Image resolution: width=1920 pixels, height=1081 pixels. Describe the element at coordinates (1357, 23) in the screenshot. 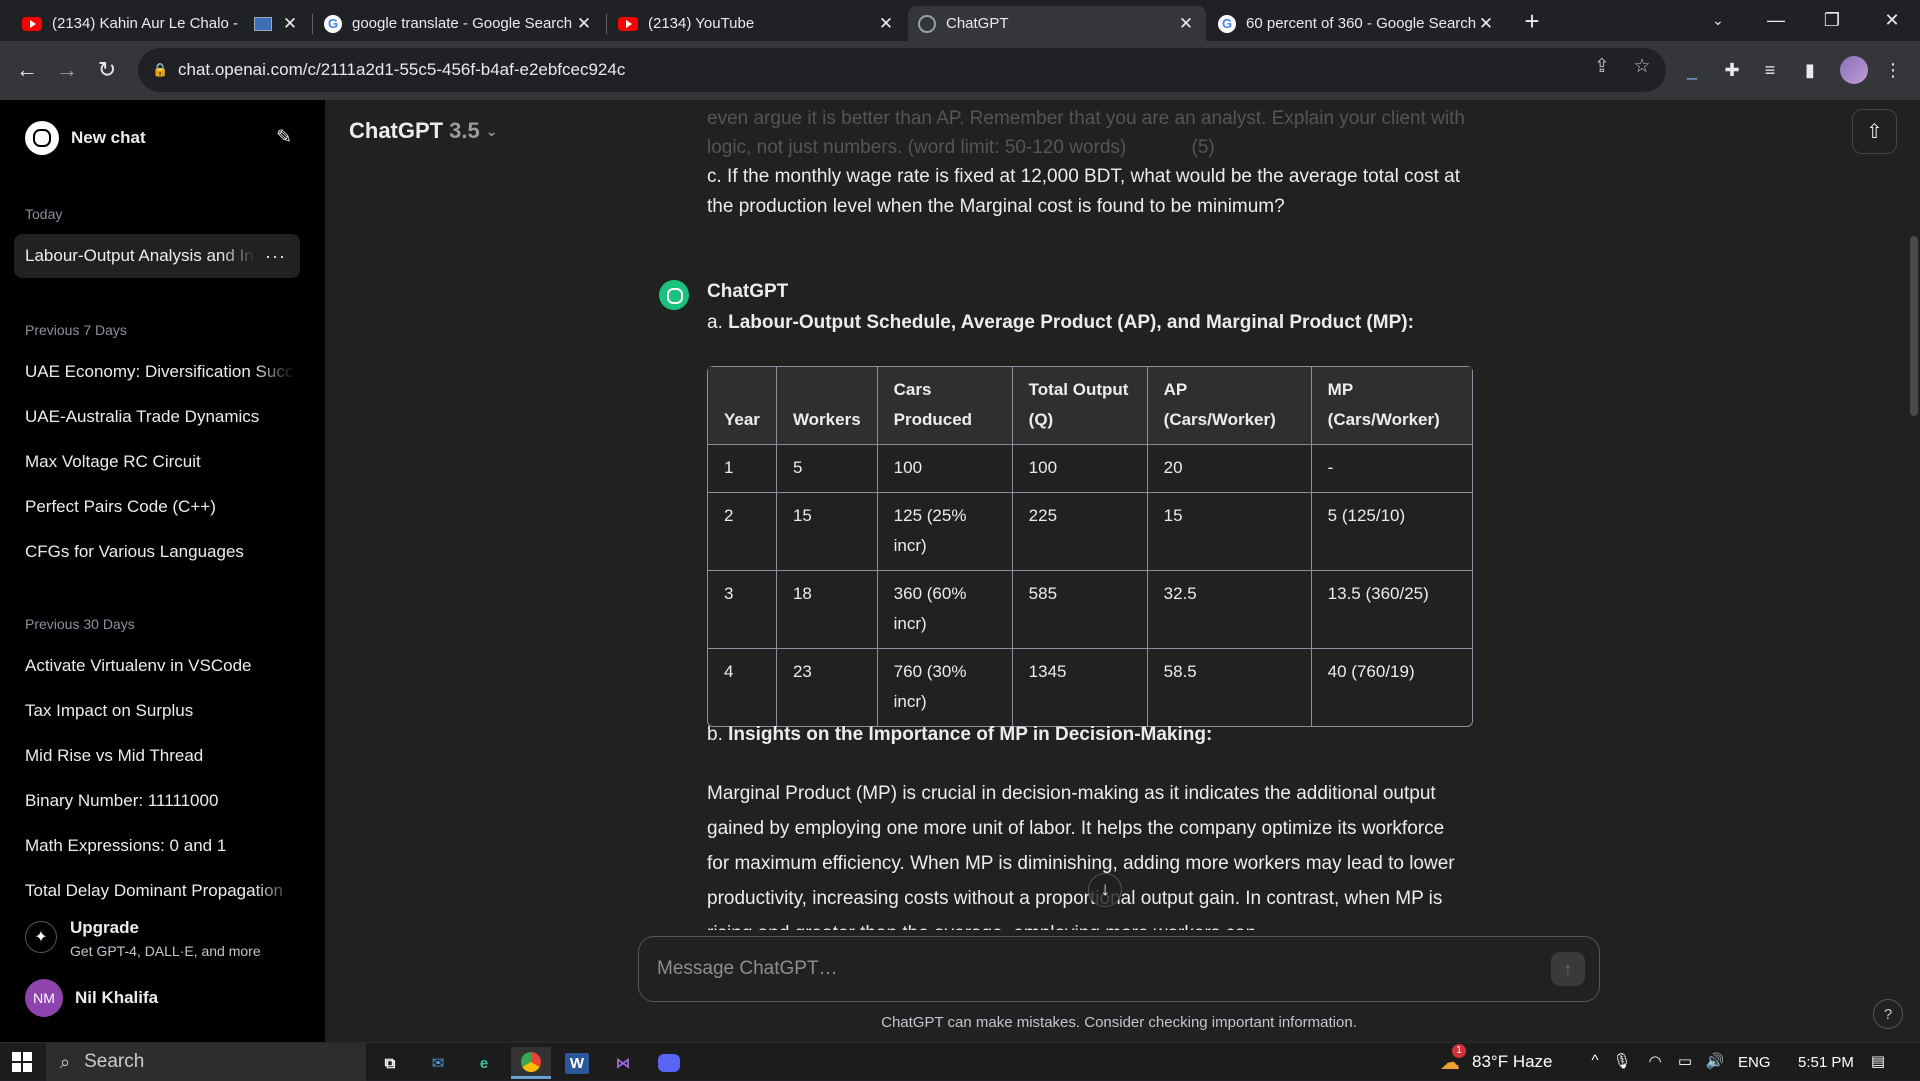

I see `tab-google-percent: G 60 percent of 360 - Google Search ✕` at that location.